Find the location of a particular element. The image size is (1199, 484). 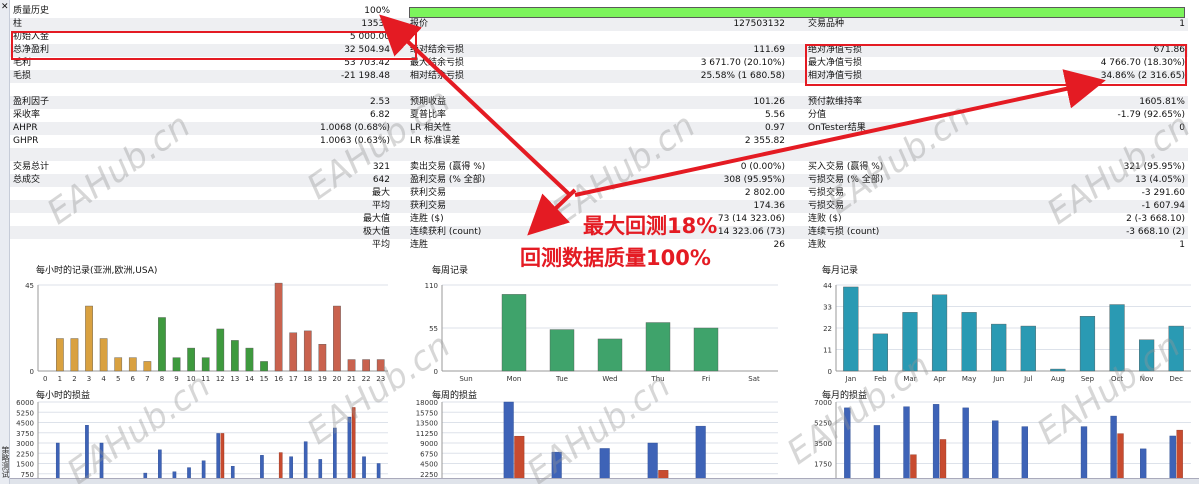

stat-value: 127503132 is located at coordinates (759, 24).